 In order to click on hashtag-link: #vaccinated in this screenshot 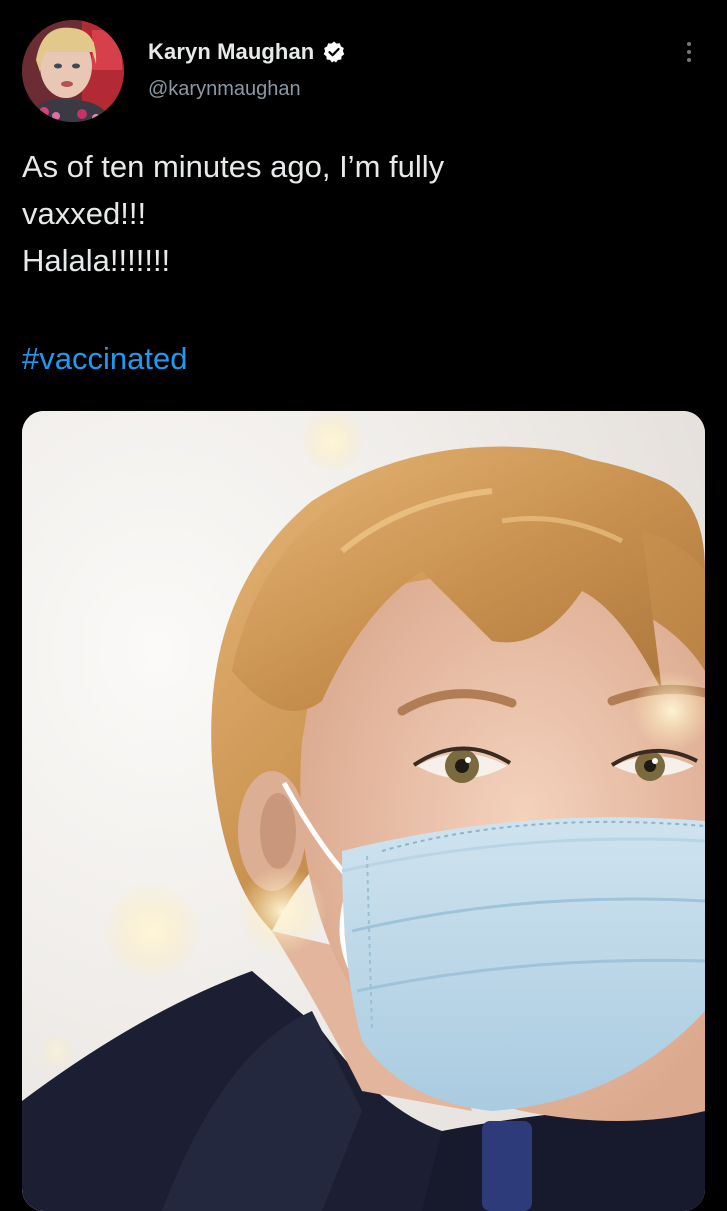, I will do `click(104, 358)`.